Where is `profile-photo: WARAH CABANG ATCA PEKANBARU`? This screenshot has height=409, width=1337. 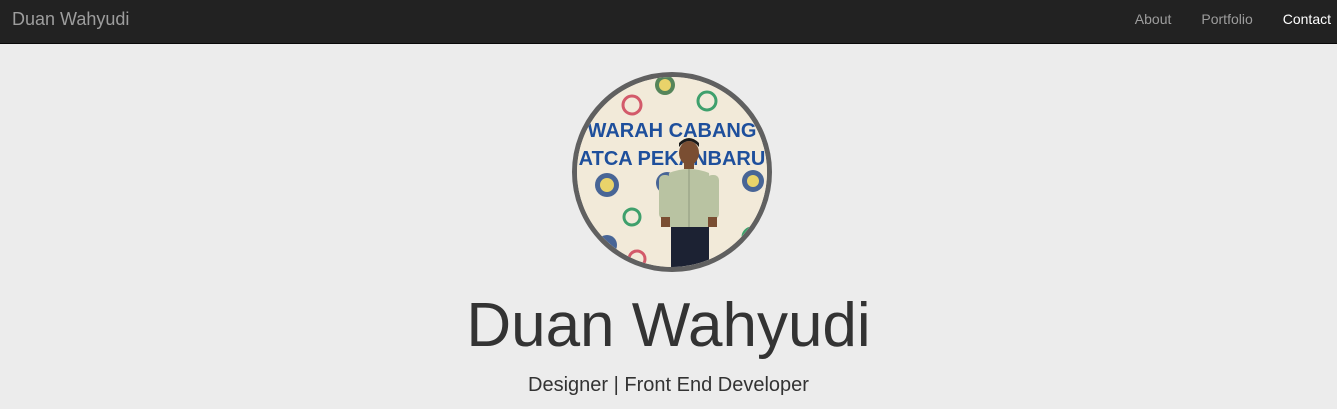
profile-photo: WARAH CABANG ATCA PEKANBARU is located at coordinates (672, 172).